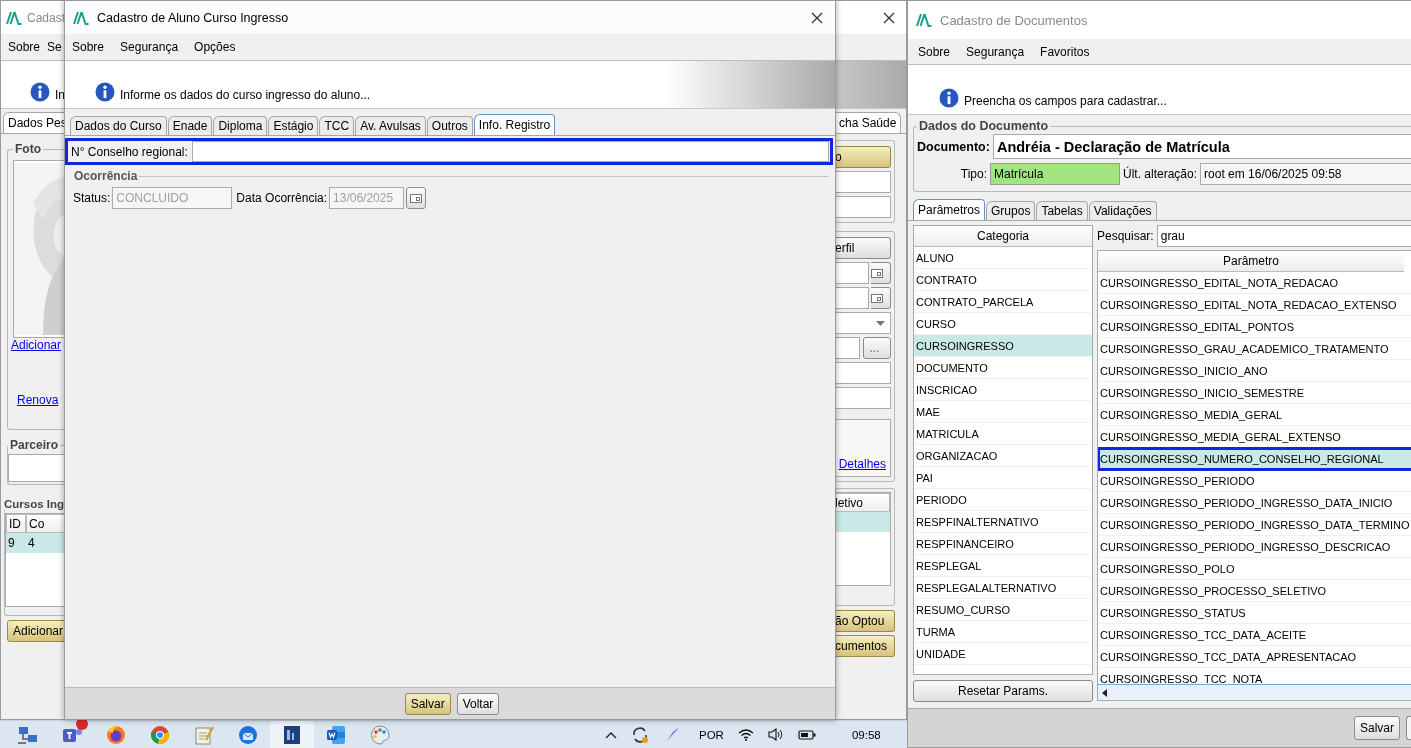 This screenshot has height=748, width=1411. I want to click on tab: Grupos, so click(1011, 210).